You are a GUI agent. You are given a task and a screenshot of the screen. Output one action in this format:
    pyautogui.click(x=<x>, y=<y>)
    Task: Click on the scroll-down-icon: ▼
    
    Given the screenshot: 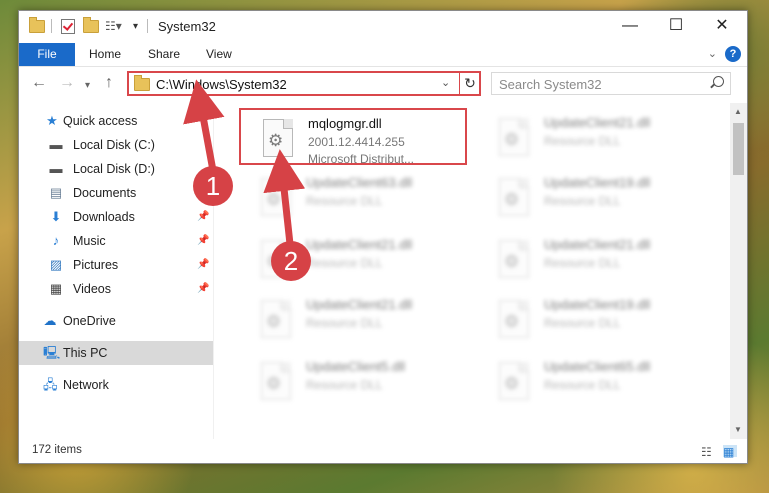 What is the action you would take?
    pyautogui.click(x=738, y=429)
    